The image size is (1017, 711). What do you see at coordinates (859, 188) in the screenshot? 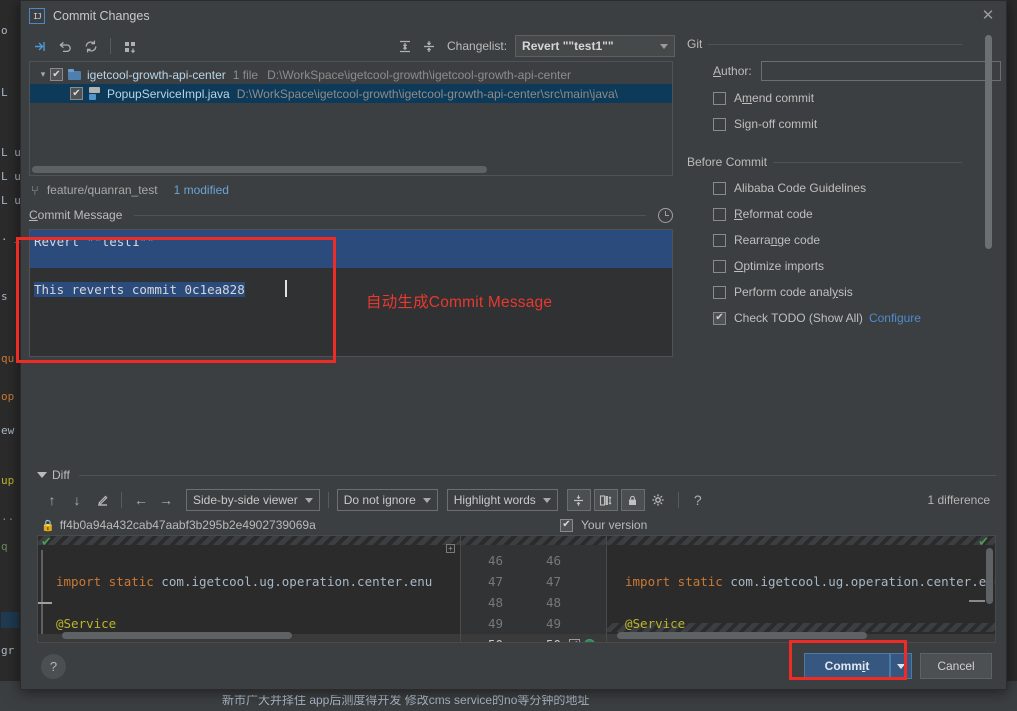
I see `alibaba-guidelines-option: Alibaba Code Guidelines` at bounding box center [859, 188].